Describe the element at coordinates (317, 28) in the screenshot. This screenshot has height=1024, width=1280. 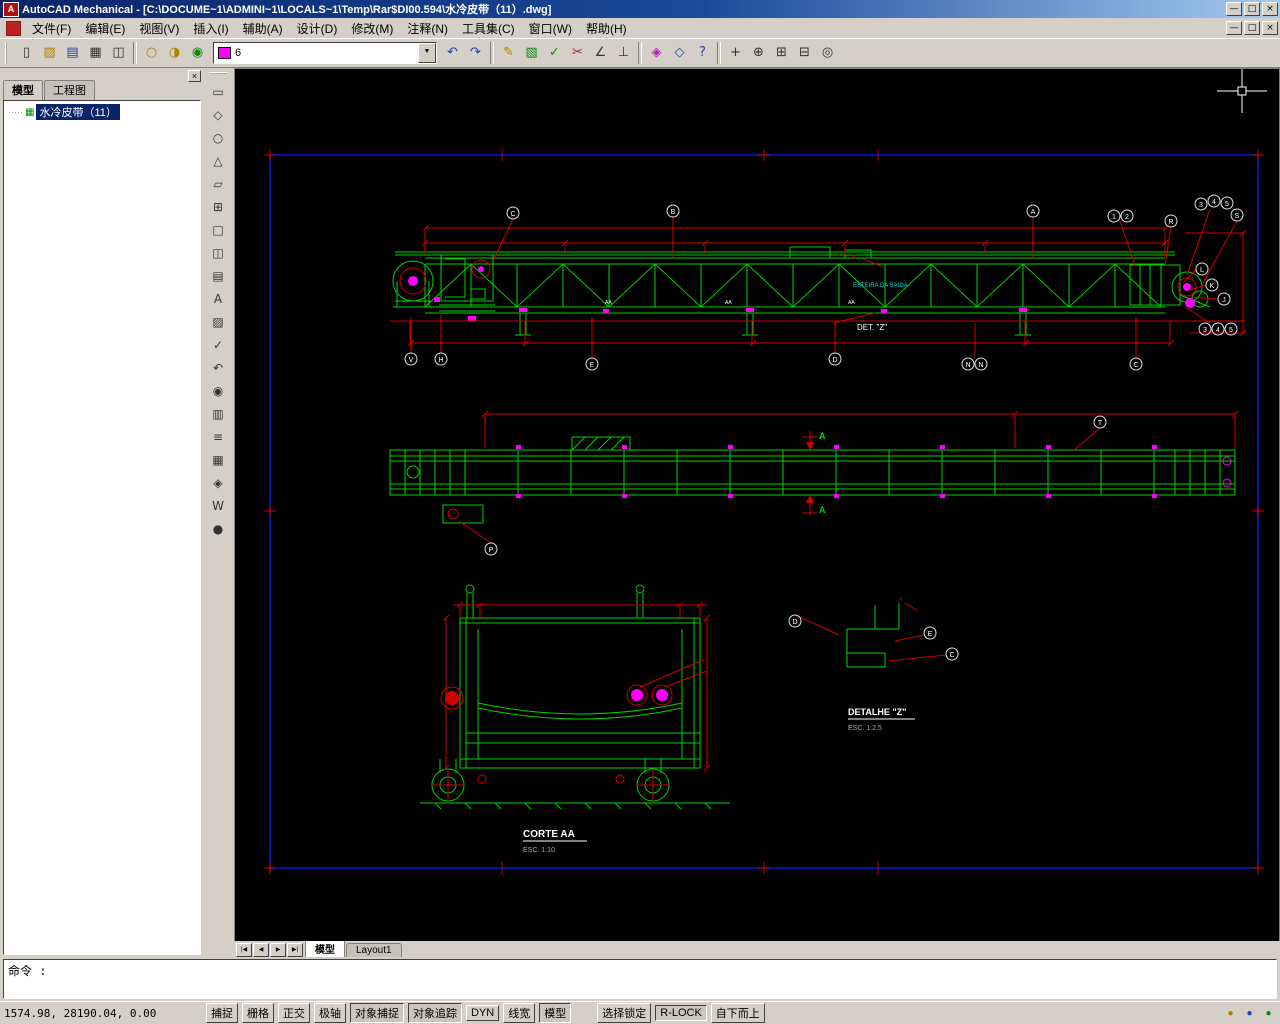
I see `menu-design: 设计(D)` at that location.